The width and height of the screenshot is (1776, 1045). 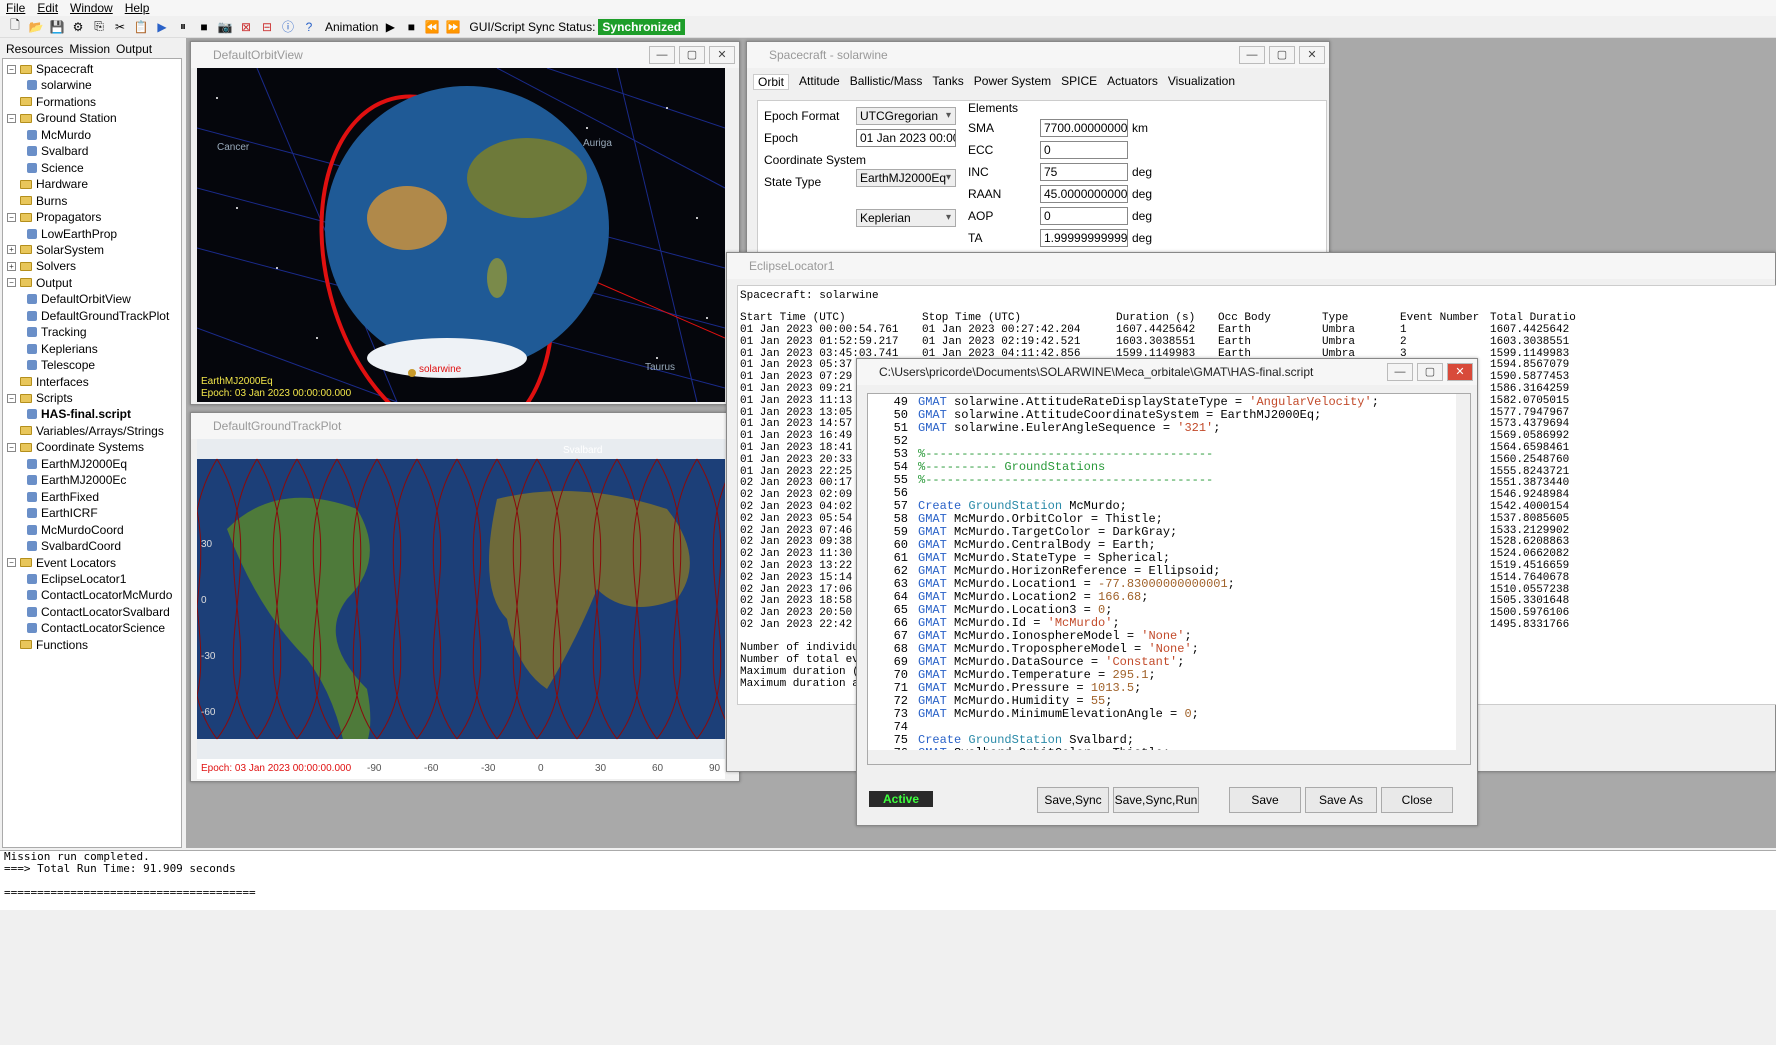 What do you see at coordinates (1079, 82) in the screenshot?
I see `tab-spice: SPICE` at bounding box center [1079, 82].